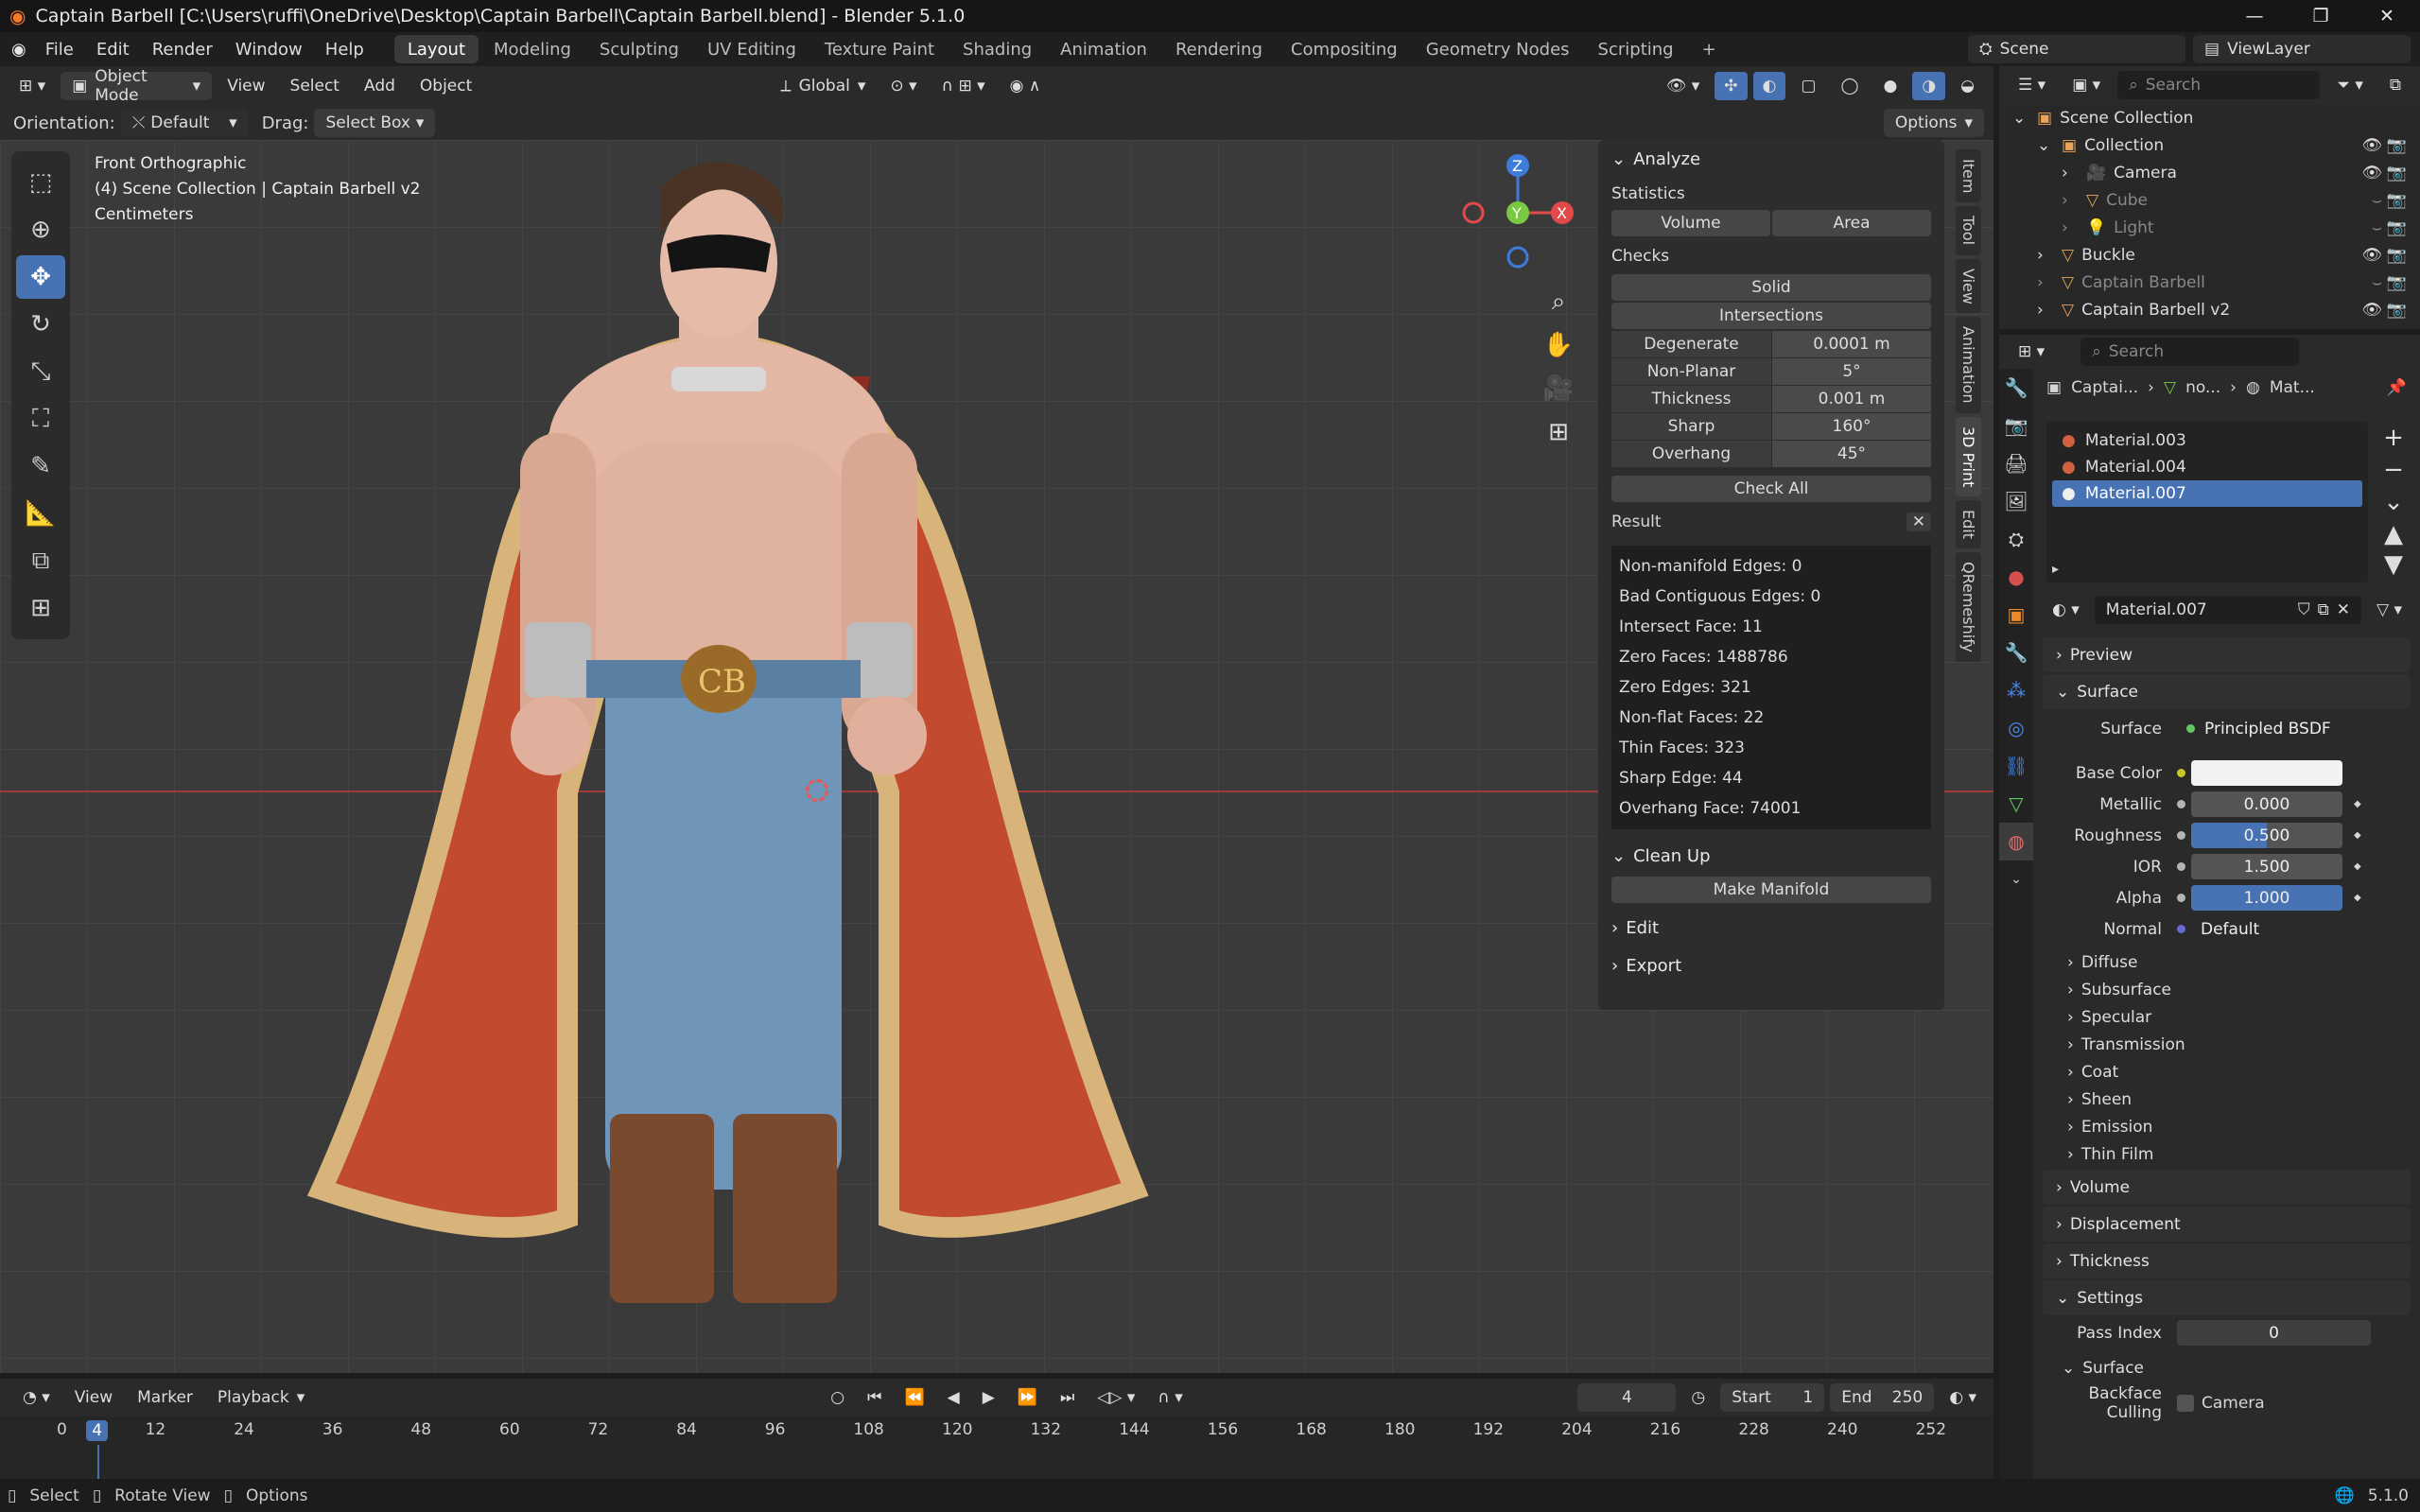 The width and height of the screenshot is (2420, 1512). I want to click on add-slot-icon: +, so click(2393, 438).